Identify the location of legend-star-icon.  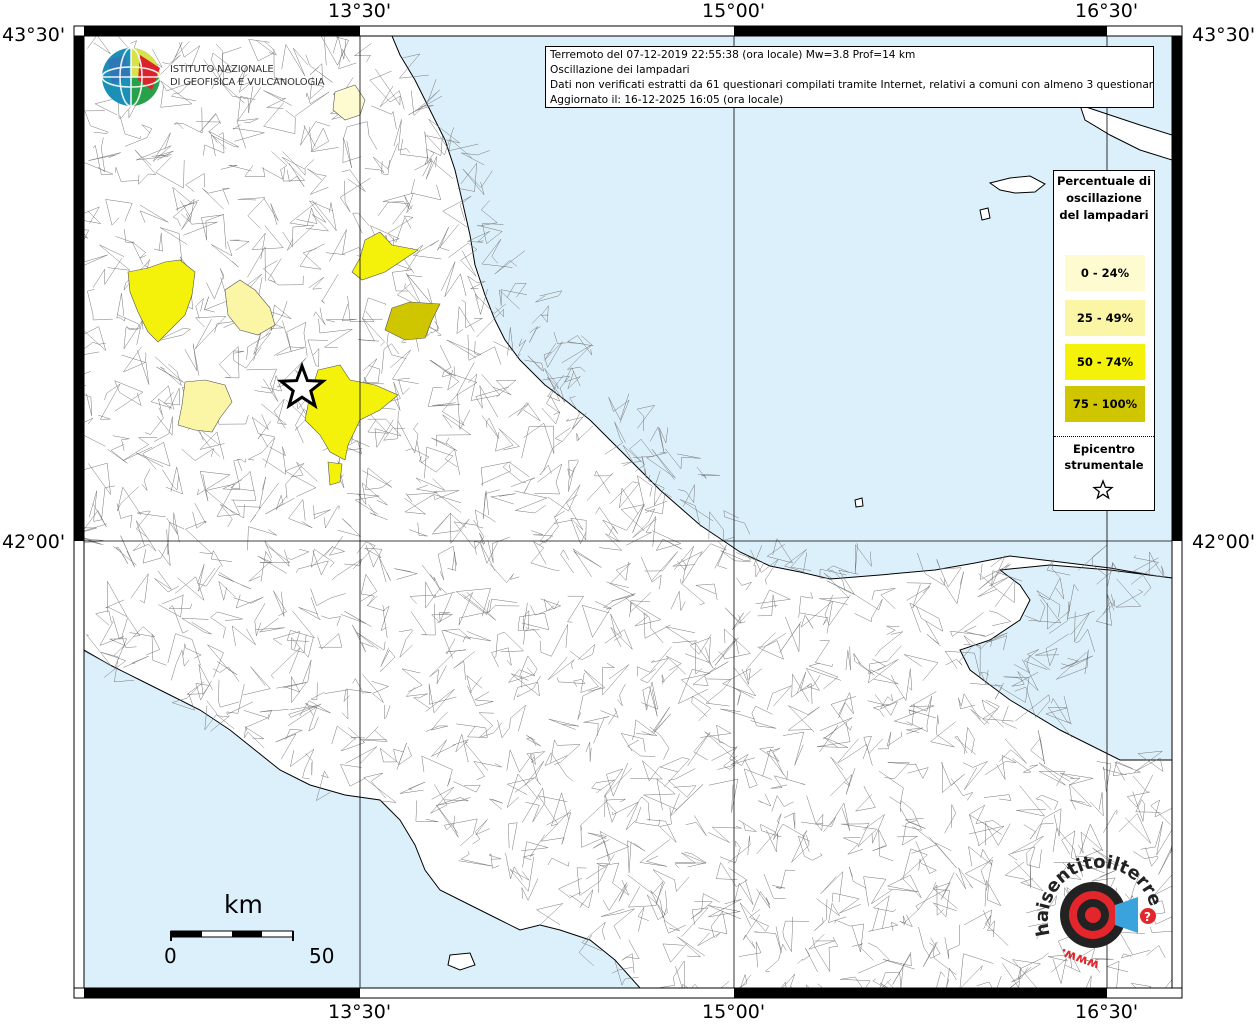
(1103, 489).